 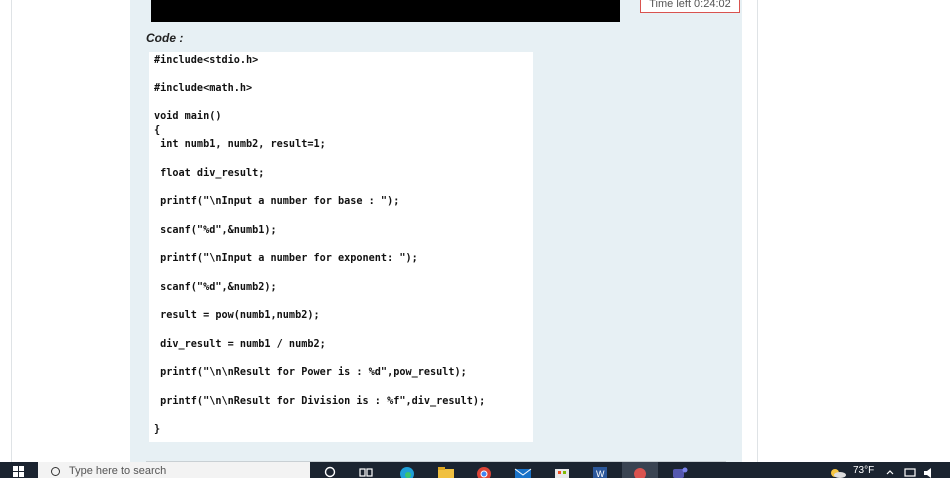 What do you see at coordinates (277, 201) in the screenshot?
I see `code-line: printf("\nInput a number for base : ");` at bounding box center [277, 201].